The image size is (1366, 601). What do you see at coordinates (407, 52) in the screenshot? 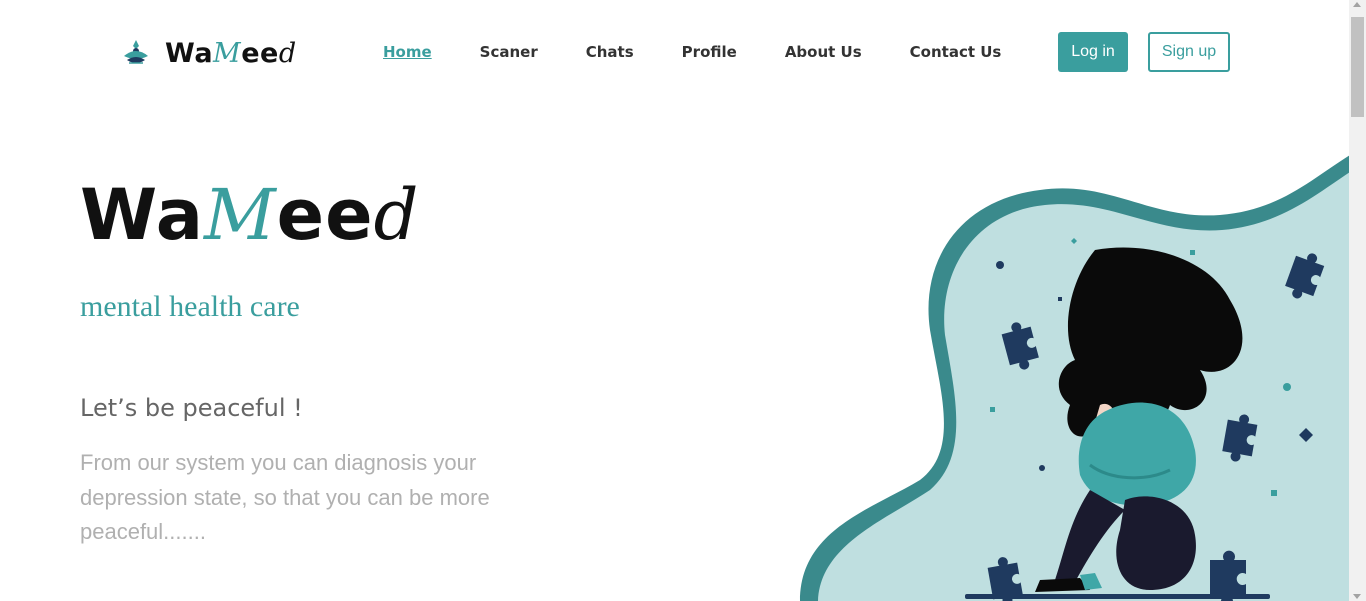
I see `nav-home: Home` at bounding box center [407, 52].